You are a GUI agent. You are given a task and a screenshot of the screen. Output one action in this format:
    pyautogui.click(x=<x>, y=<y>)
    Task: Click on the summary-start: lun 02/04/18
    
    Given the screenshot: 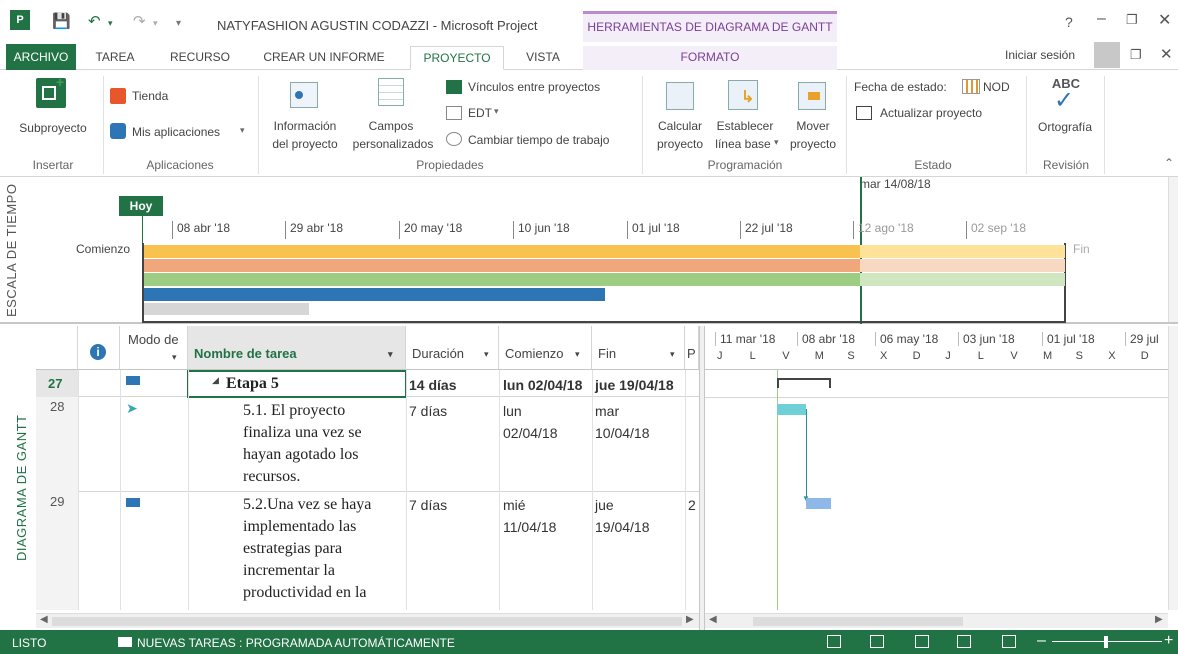 What is the action you would take?
    pyautogui.click(x=542, y=385)
    